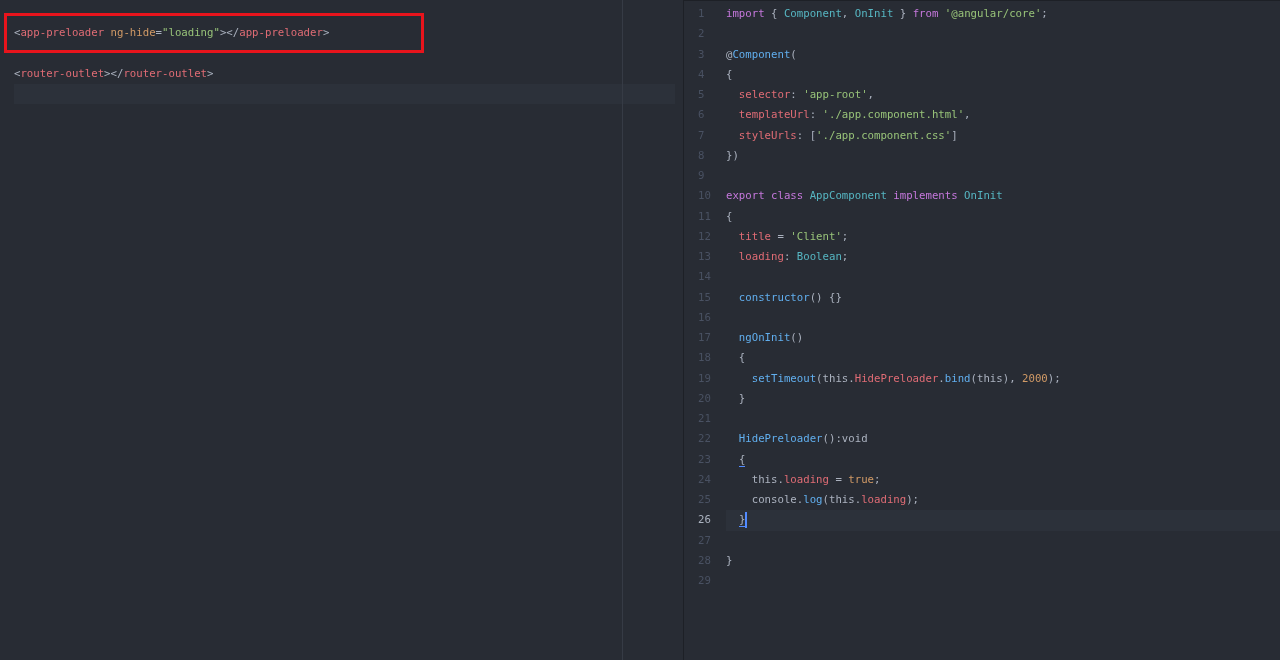  Describe the element at coordinates (806, 95) in the screenshot. I see `code-line: selector: 'app-root',` at that location.